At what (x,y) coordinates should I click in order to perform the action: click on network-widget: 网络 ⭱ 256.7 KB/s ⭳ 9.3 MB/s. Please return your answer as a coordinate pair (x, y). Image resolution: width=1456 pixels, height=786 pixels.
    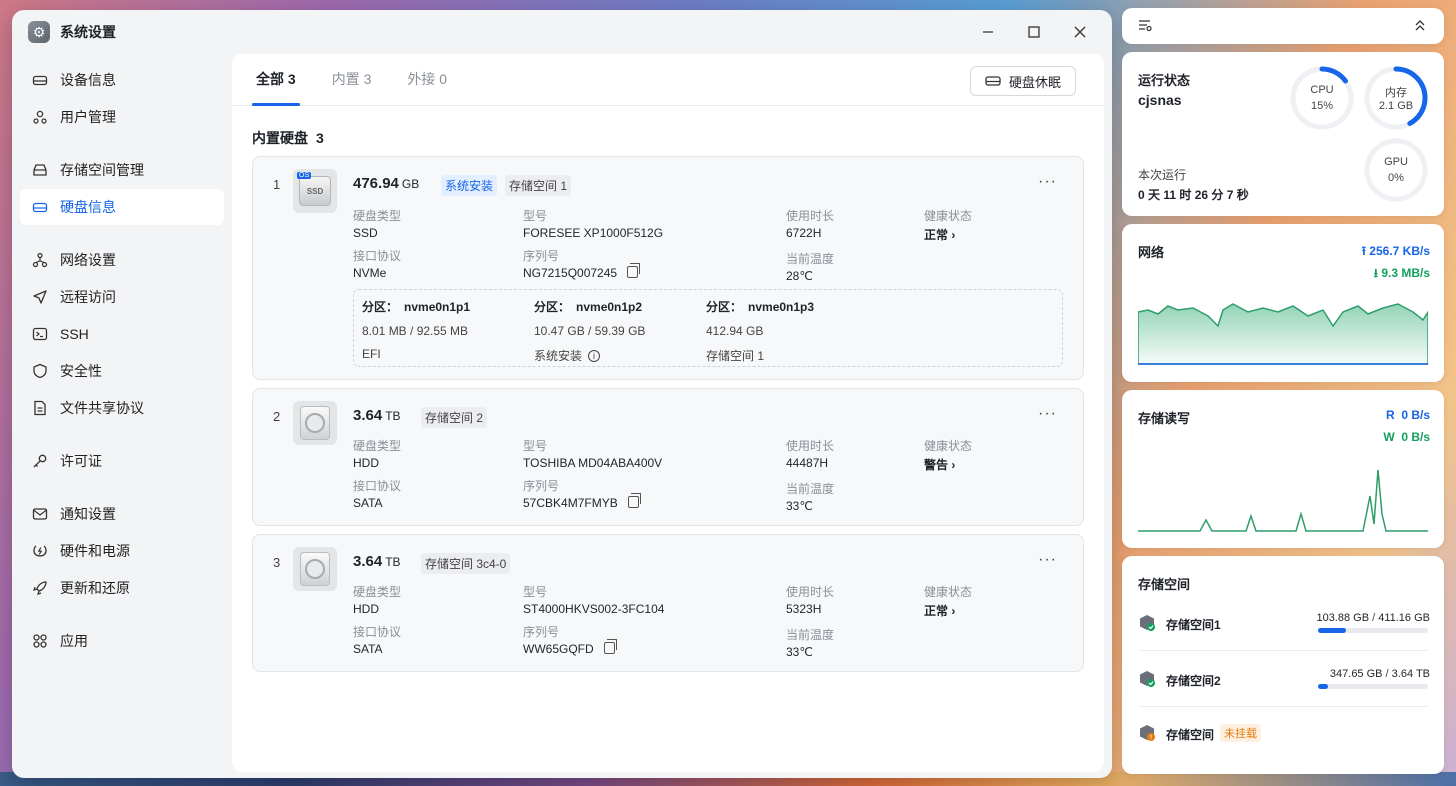
    Looking at the image, I should click on (1283, 303).